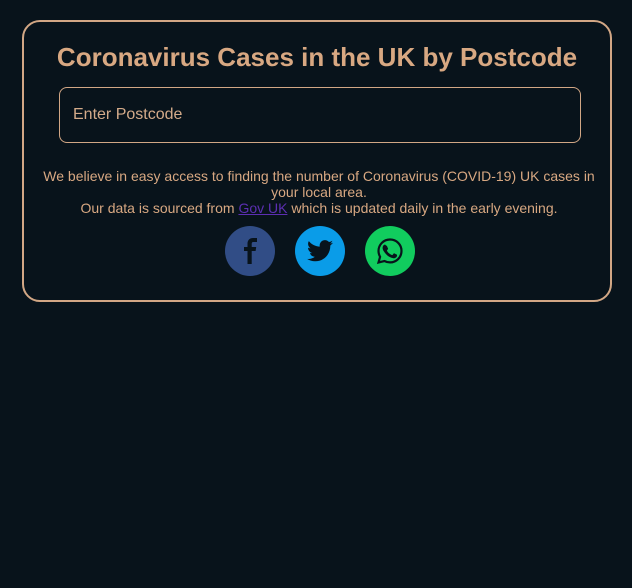 The width and height of the screenshot is (632, 588). What do you see at coordinates (317, 57) in the screenshot?
I see `page-title: Coronavirus Cases in the UK by Postcode` at bounding box center [317, 57].